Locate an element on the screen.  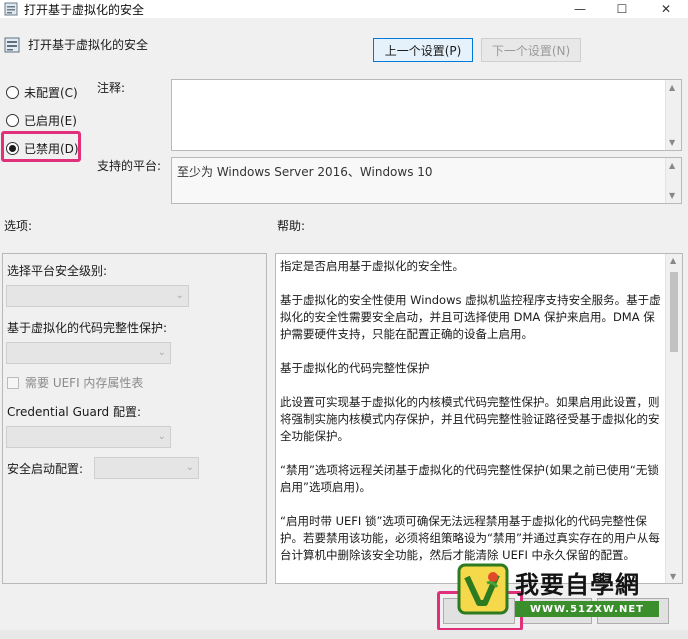
watermark-title: 我要自學網 is located at coordinates (577, 585).